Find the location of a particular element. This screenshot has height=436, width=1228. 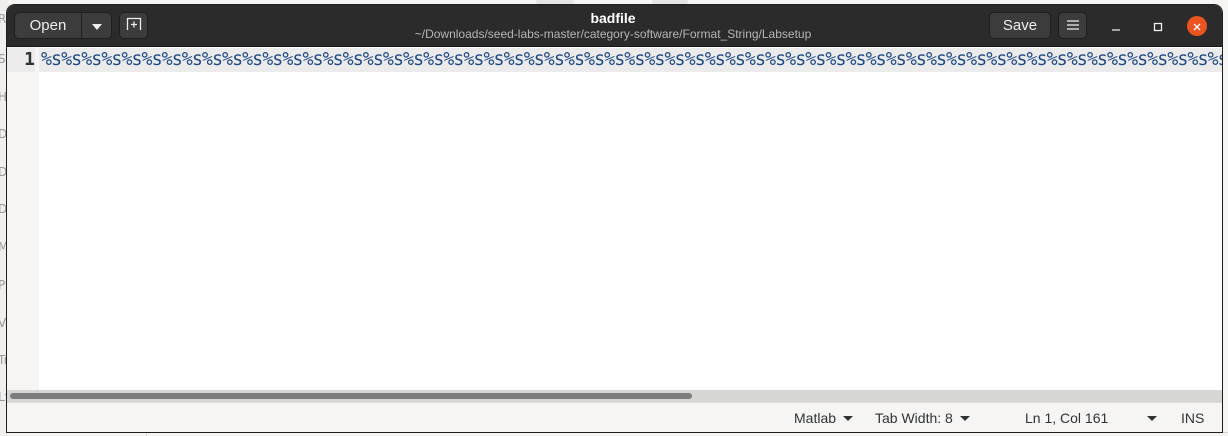

window-title: badfile is located at coordinates (613, 18).